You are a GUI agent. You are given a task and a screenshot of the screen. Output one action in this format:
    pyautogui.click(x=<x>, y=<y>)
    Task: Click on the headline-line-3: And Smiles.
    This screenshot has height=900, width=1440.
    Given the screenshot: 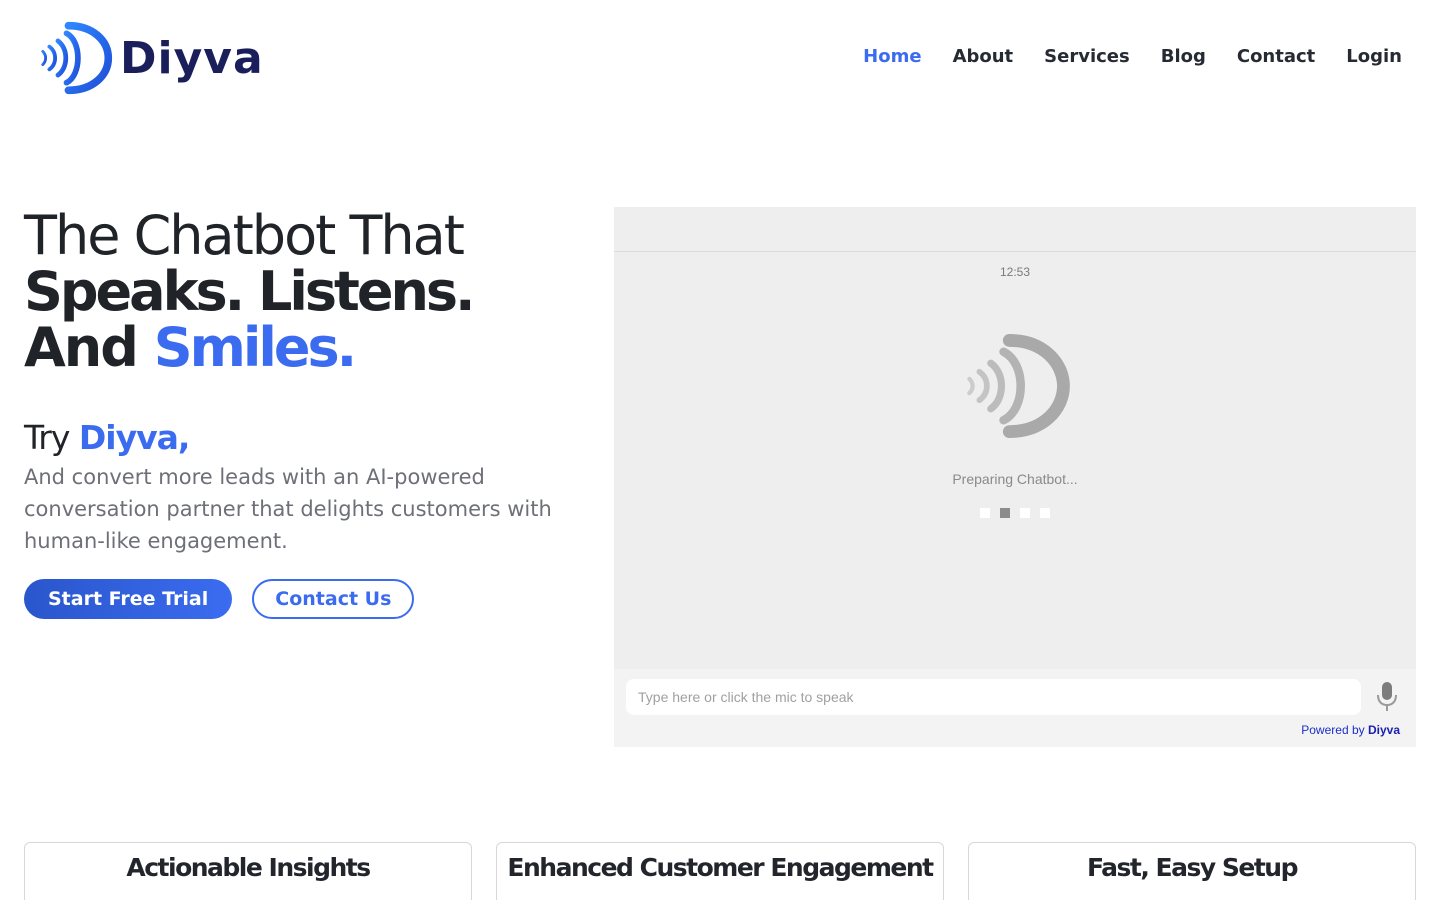 What is the action you would take?
    pyautogui.click(x=304, y=348)
    